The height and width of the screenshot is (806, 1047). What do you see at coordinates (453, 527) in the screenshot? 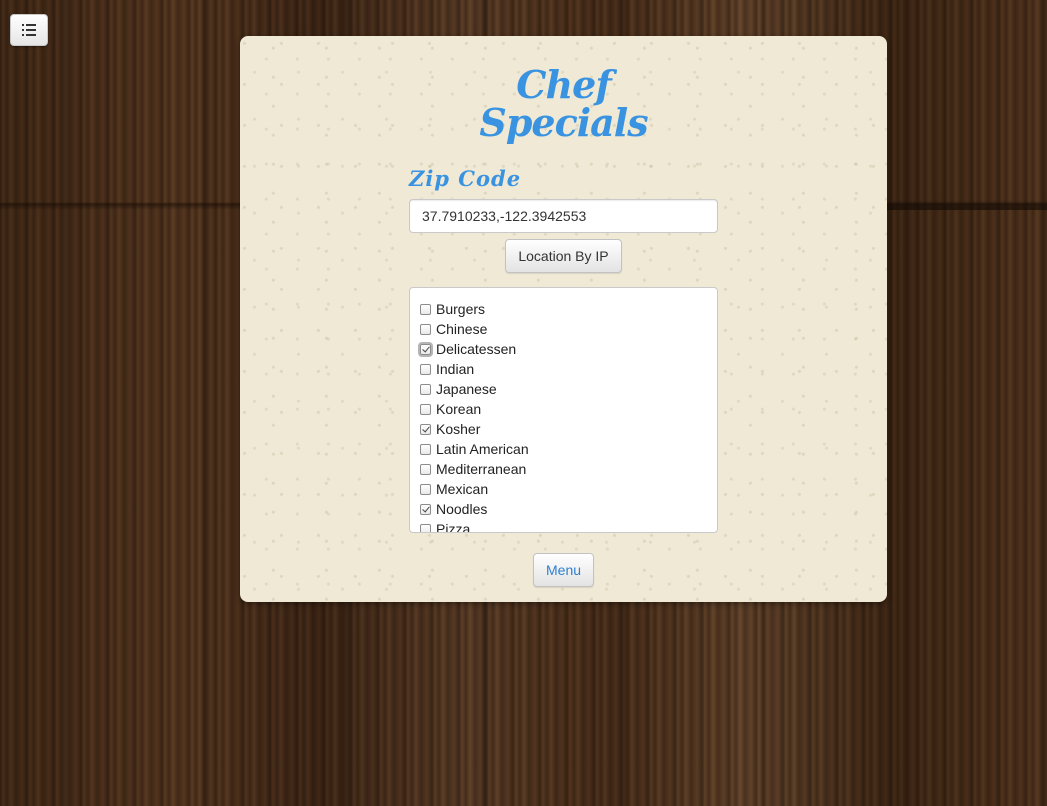
I see `cuisine-label: Pizza` at bounding box center [453, 527].